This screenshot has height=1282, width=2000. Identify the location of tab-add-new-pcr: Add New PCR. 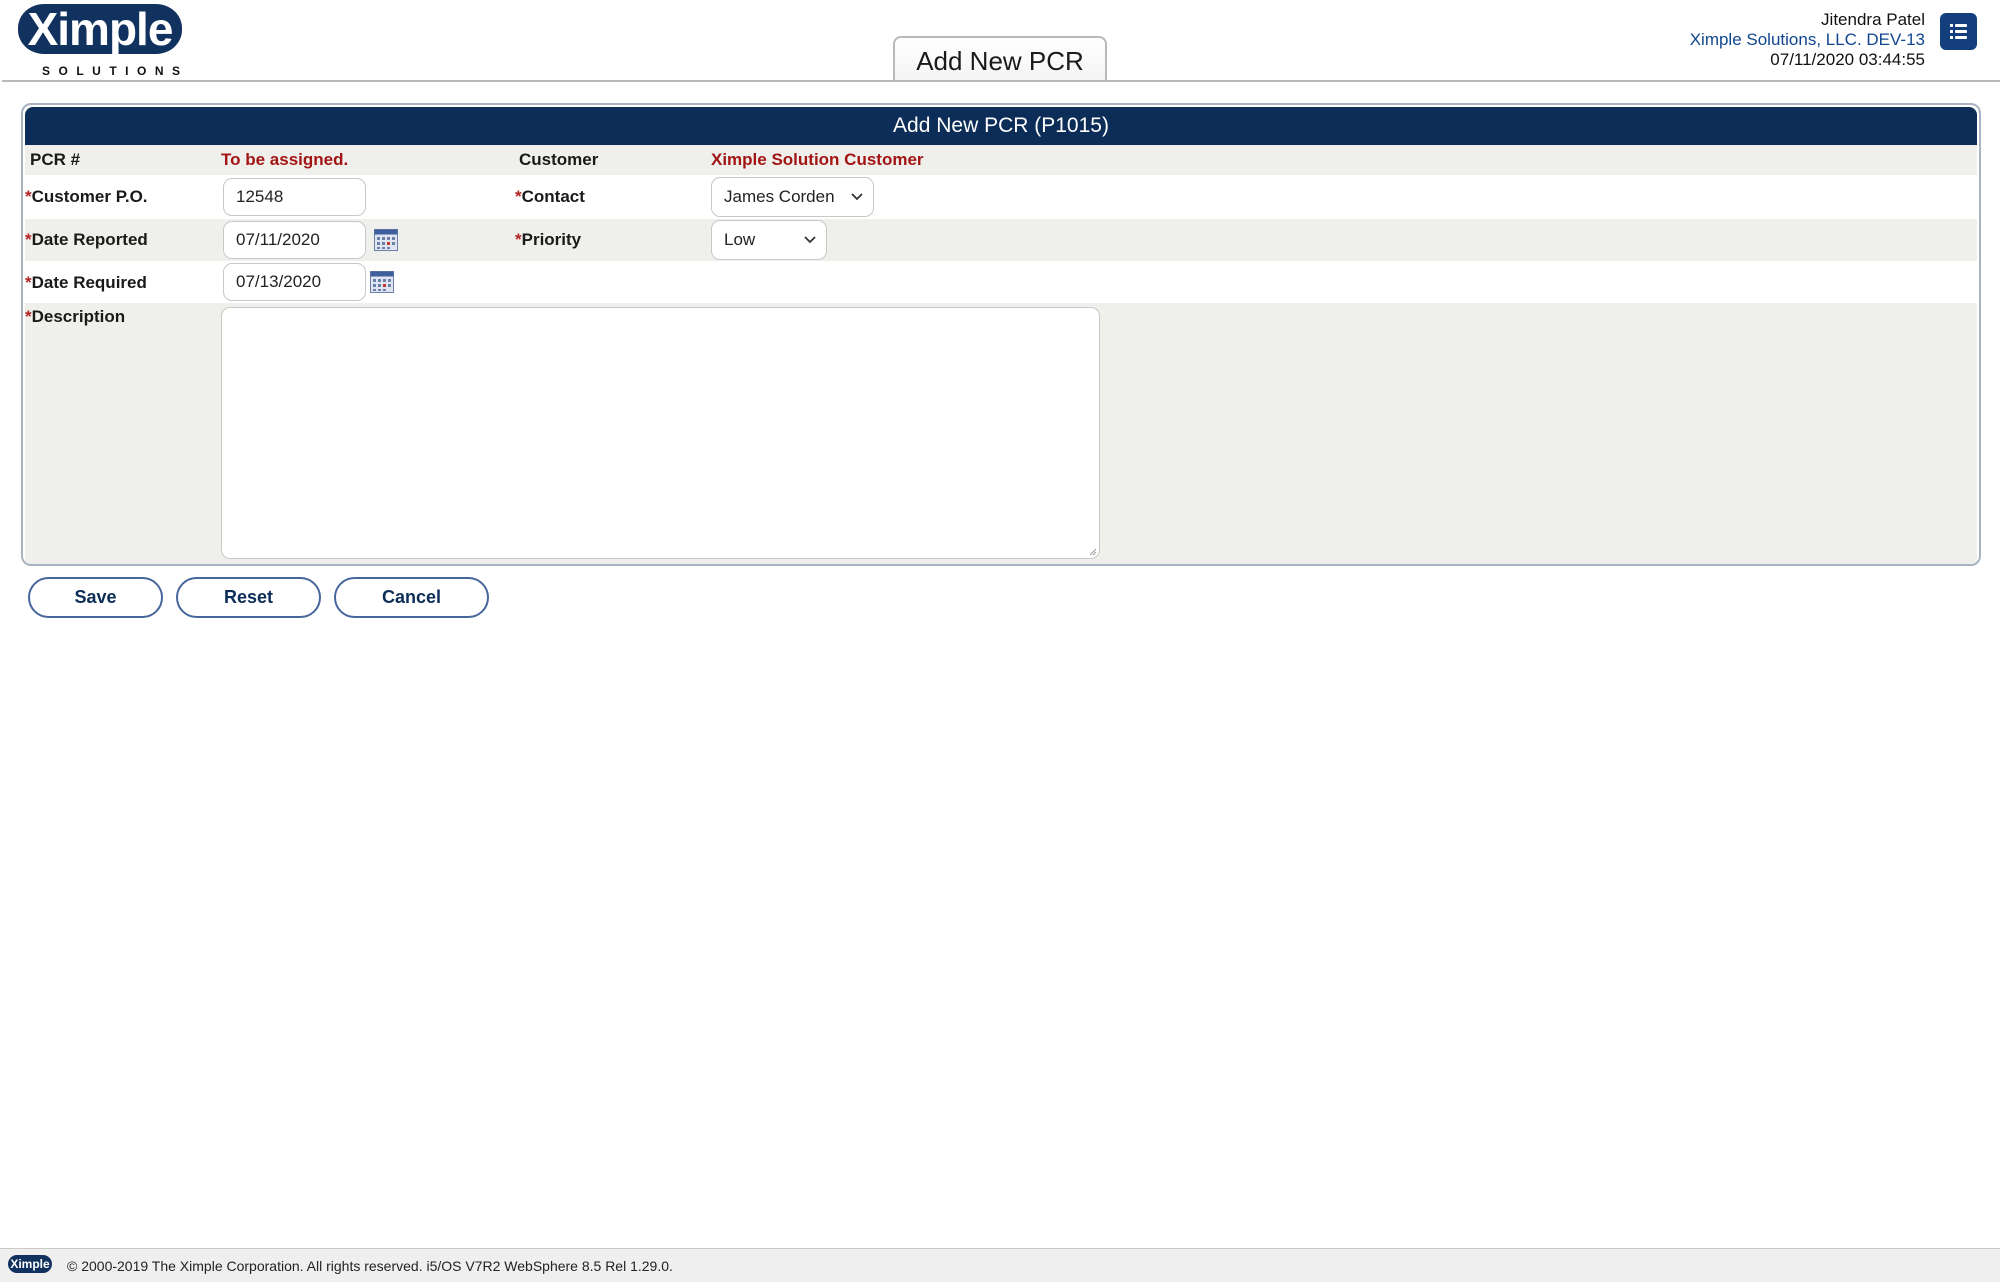
(1000, 59).